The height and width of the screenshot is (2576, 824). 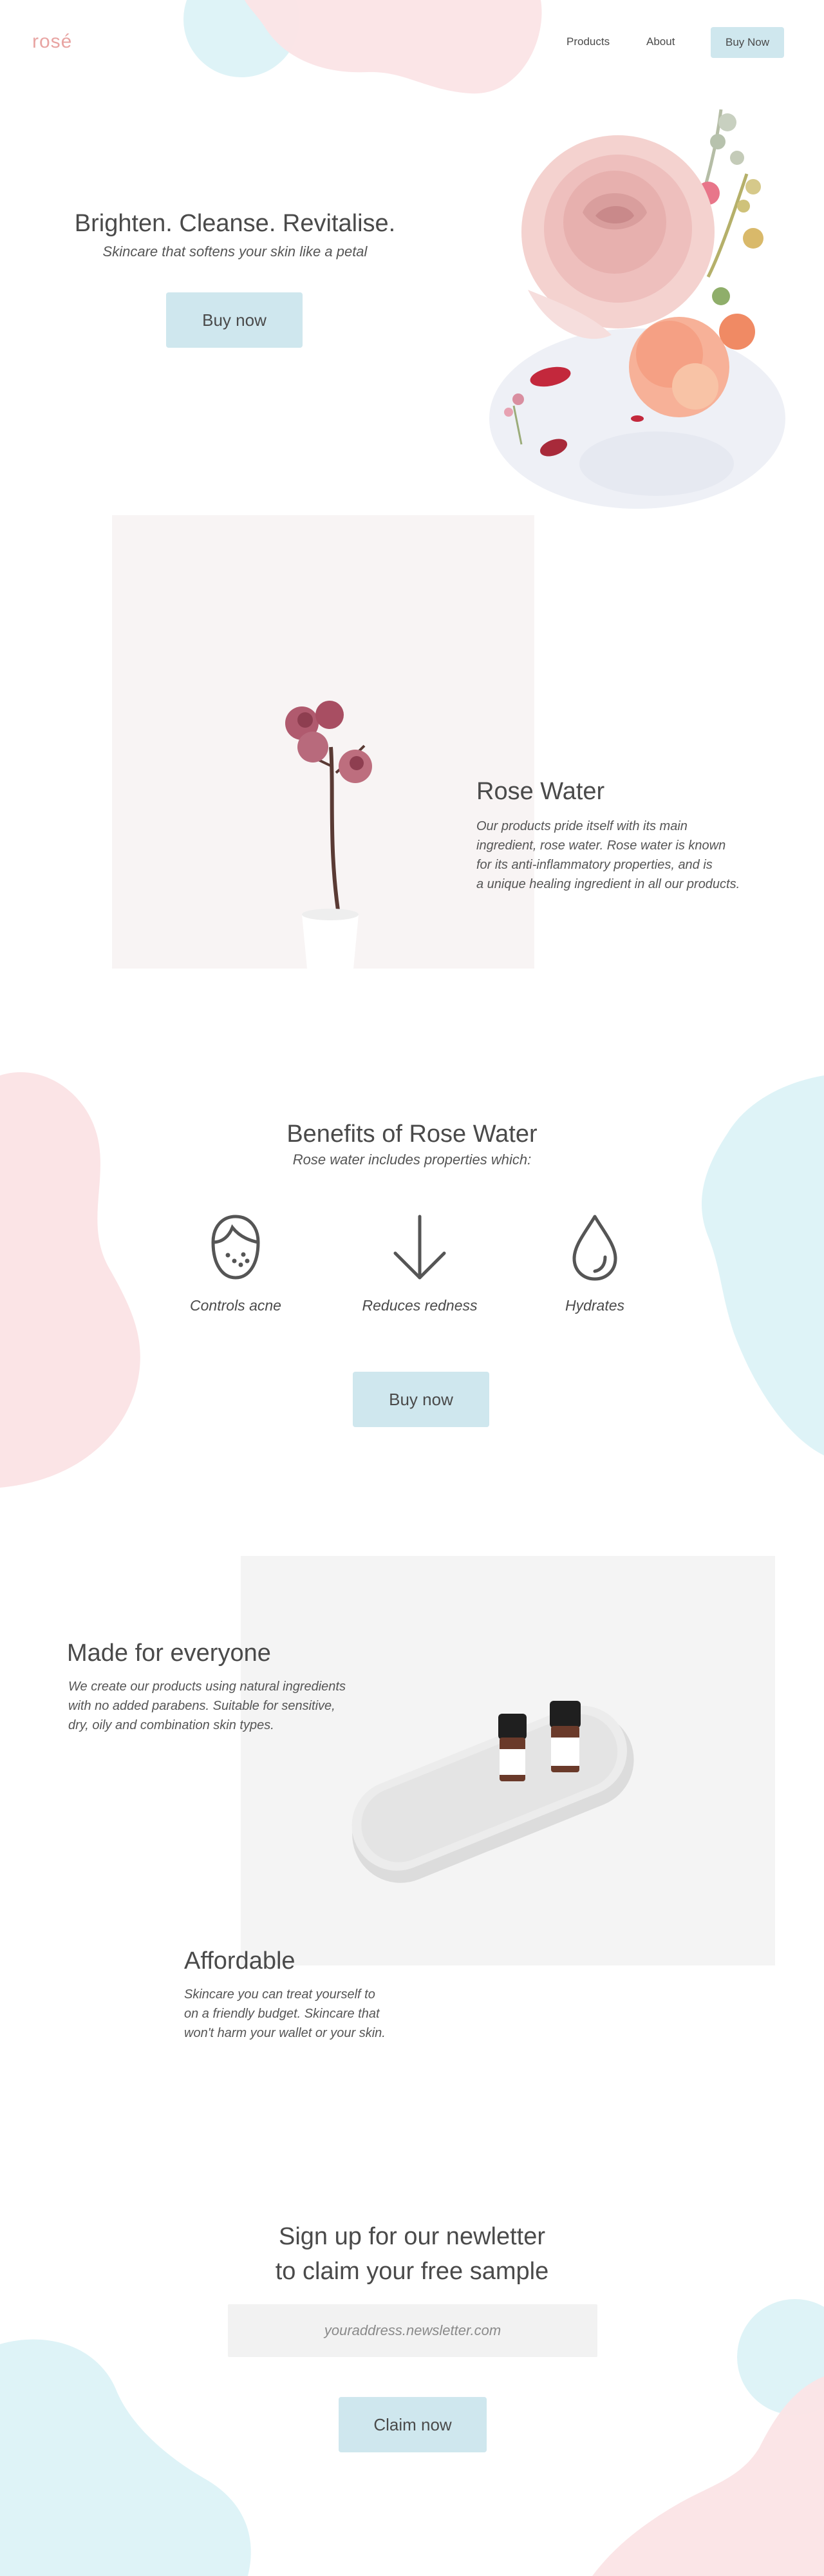 What do you see at coordinates (412, 1159) in the screenshot?
I see `benefits-subtitle: Rose water includes properties which:` at bounding box center [412, 1159].